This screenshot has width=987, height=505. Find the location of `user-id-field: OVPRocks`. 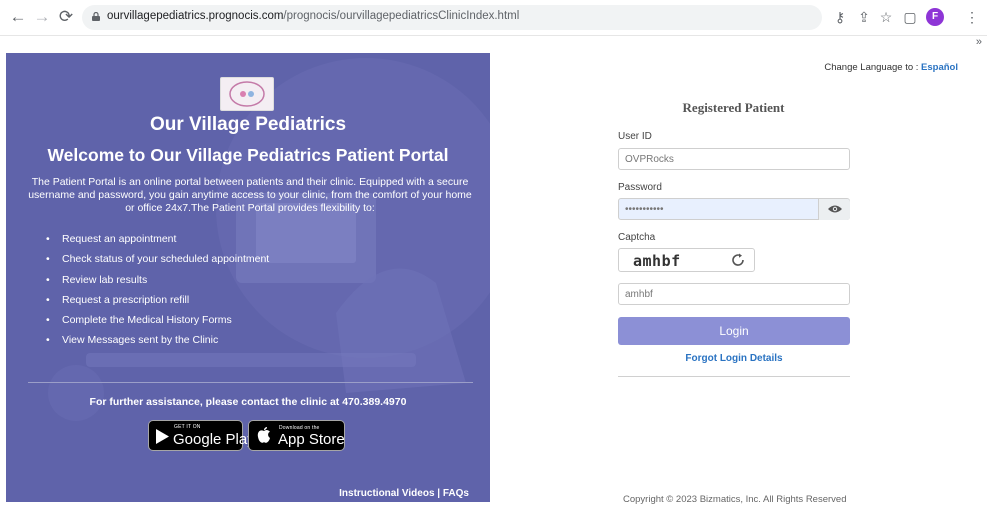

user-id-field: OVPRocks is located at coordinates (734, 159).